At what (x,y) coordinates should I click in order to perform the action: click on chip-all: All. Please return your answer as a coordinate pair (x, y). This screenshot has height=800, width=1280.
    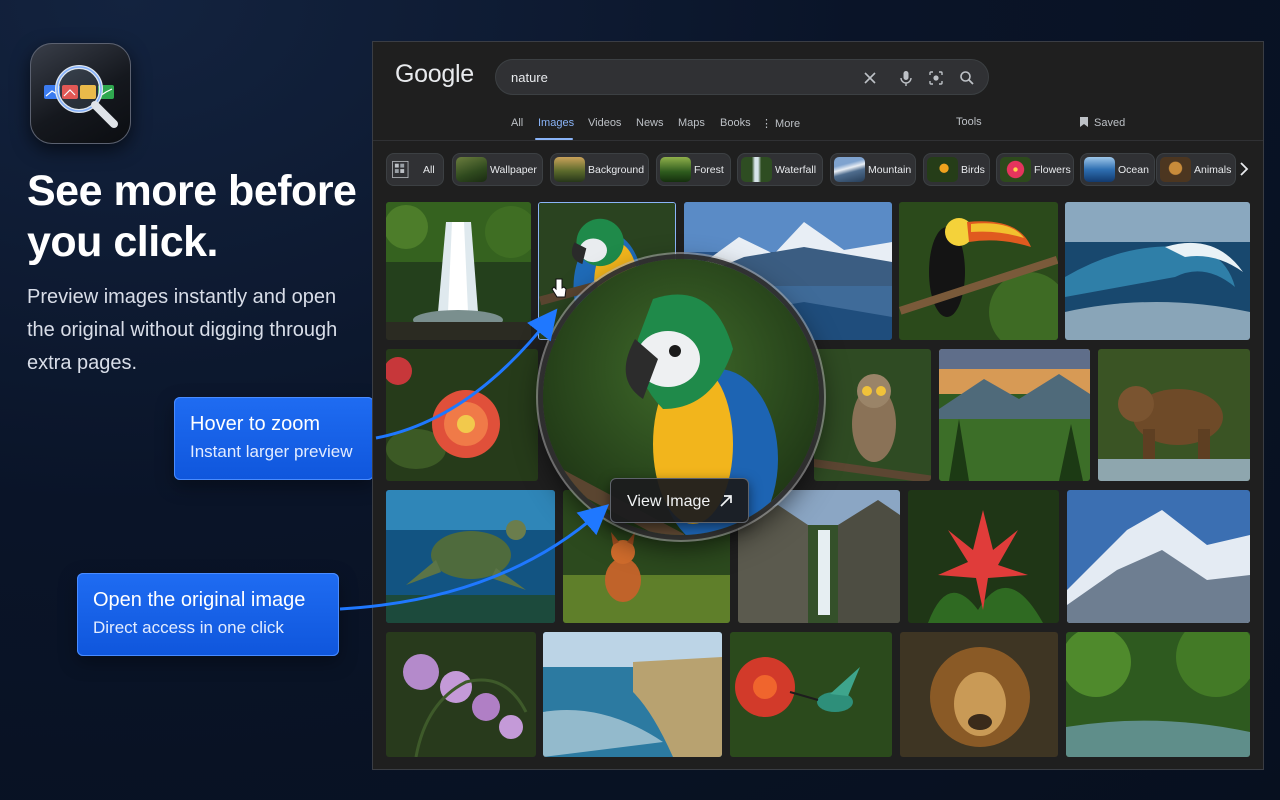
    Looking at the image, I should click on (415, 169).